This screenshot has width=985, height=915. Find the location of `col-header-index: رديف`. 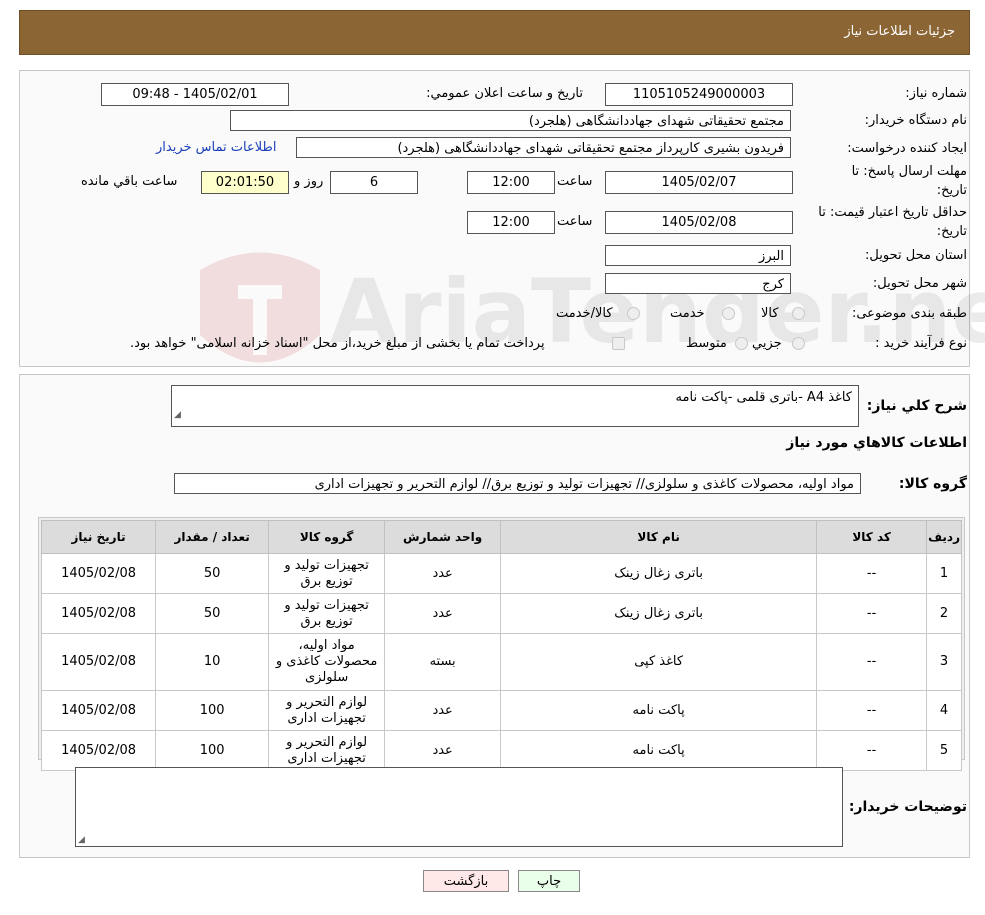

col-header-index: رديف is located at coordinates (944, 537).